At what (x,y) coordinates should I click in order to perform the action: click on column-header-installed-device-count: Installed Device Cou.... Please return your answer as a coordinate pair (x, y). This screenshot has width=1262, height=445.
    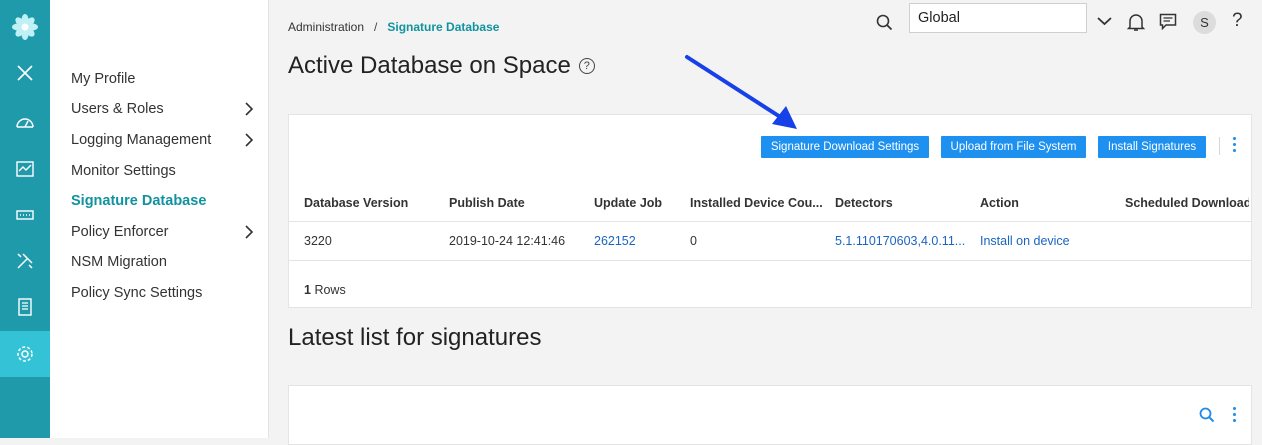
    Looking at the image, I should click on (759, 203).